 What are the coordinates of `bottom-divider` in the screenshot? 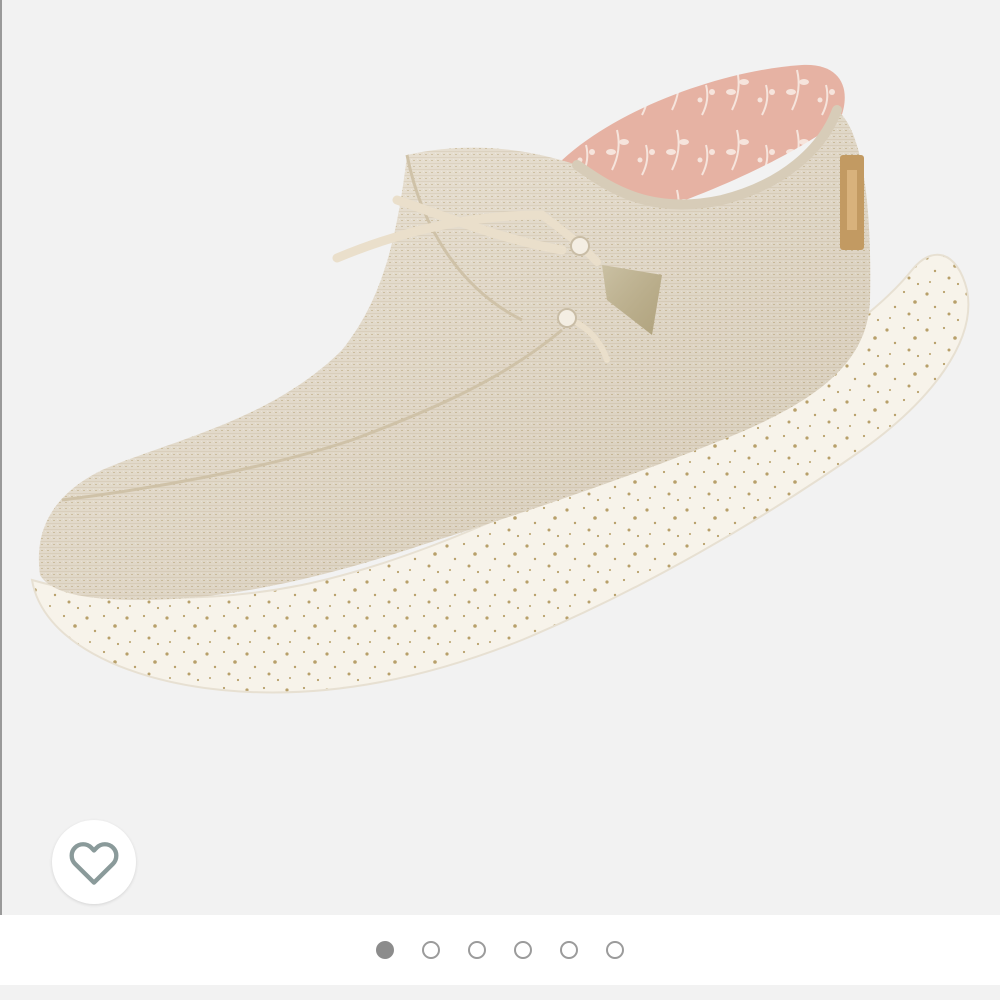 It's located at (500, 992).